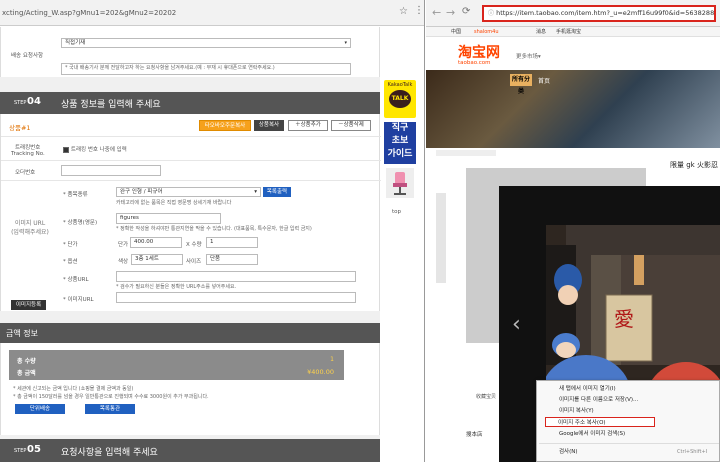 This screenshot has height=462, width=720. I want to click on tracking-later-checkbox: 트래킹 번호 나중에 입력, so click(95, 149).